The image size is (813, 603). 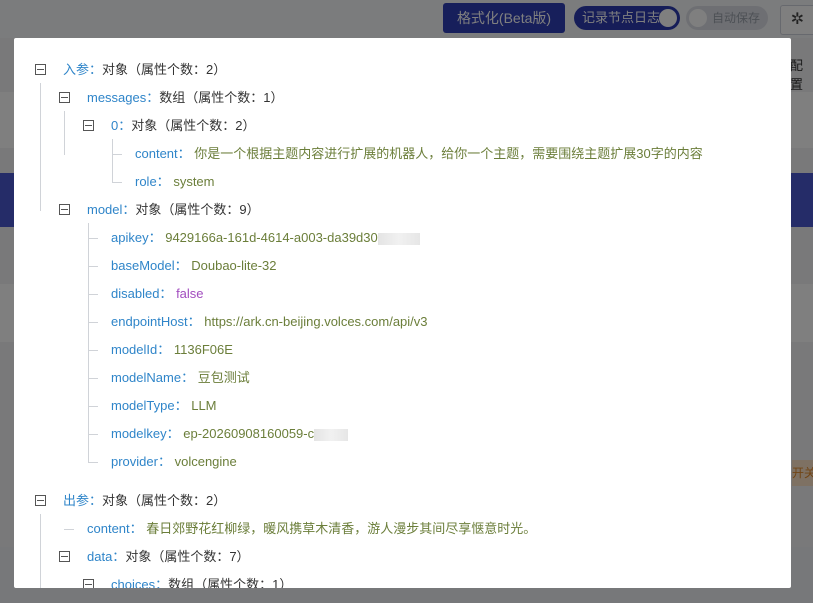 What do you see at coordinates (194, 181) in the screenshot?
I see `leaf-value: system` at bounding box center [194, 181].